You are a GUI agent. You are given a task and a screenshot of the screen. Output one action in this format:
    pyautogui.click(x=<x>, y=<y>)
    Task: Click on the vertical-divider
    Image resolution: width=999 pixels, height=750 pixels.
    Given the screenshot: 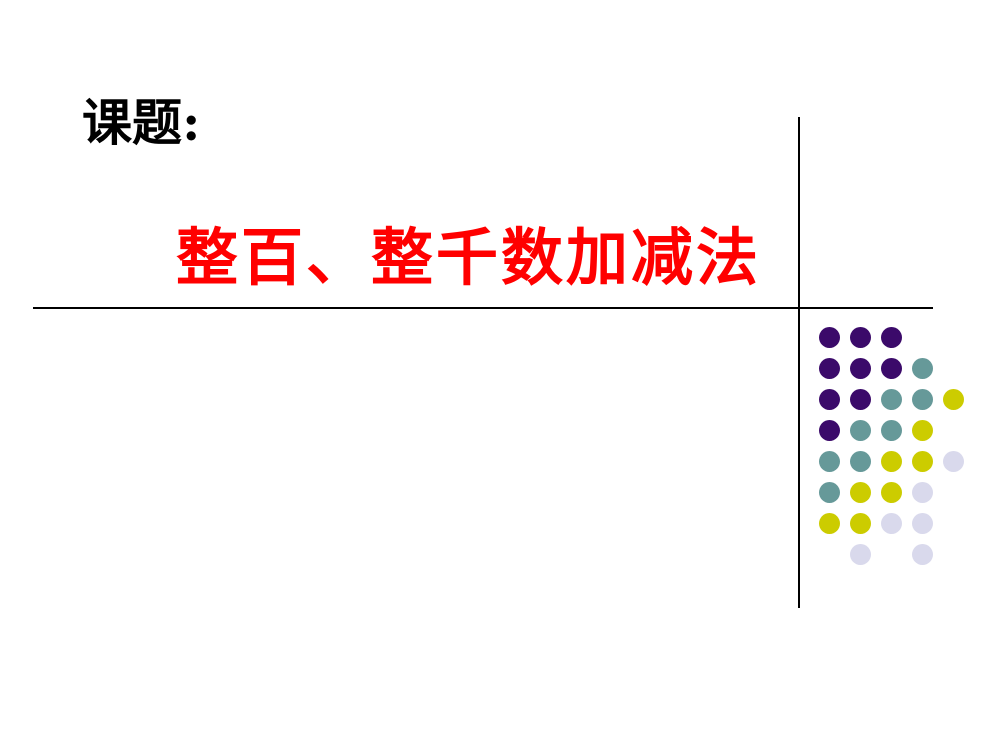 What is the action you would take?
    pyautogui.click(x=799, y=362)
    